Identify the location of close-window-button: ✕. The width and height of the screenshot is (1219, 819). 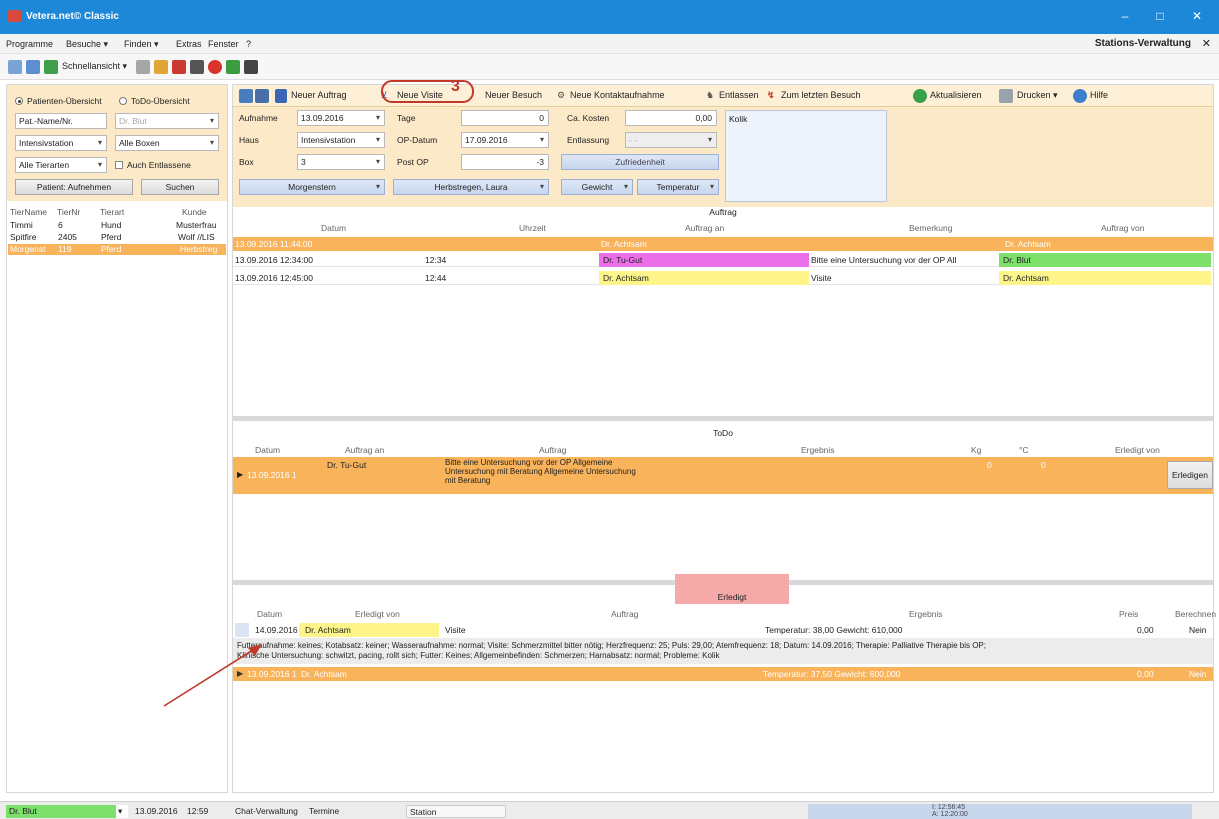
(1197, 16).